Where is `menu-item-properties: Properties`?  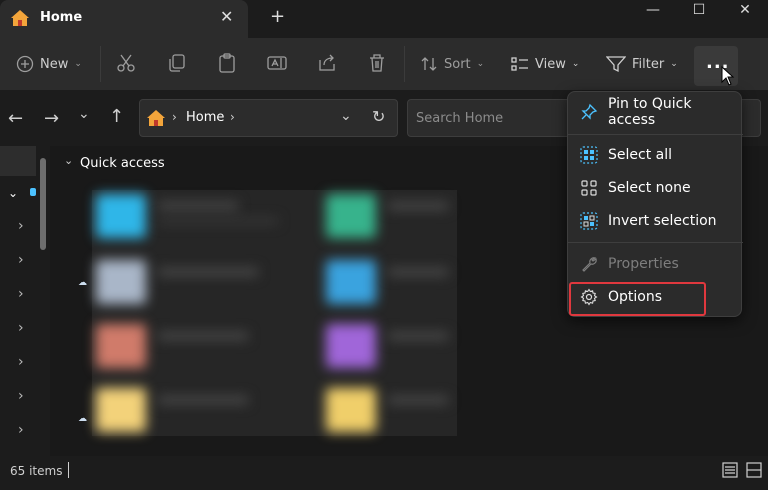
menu-item-properties: Properties is located at coordinates (655, 264).